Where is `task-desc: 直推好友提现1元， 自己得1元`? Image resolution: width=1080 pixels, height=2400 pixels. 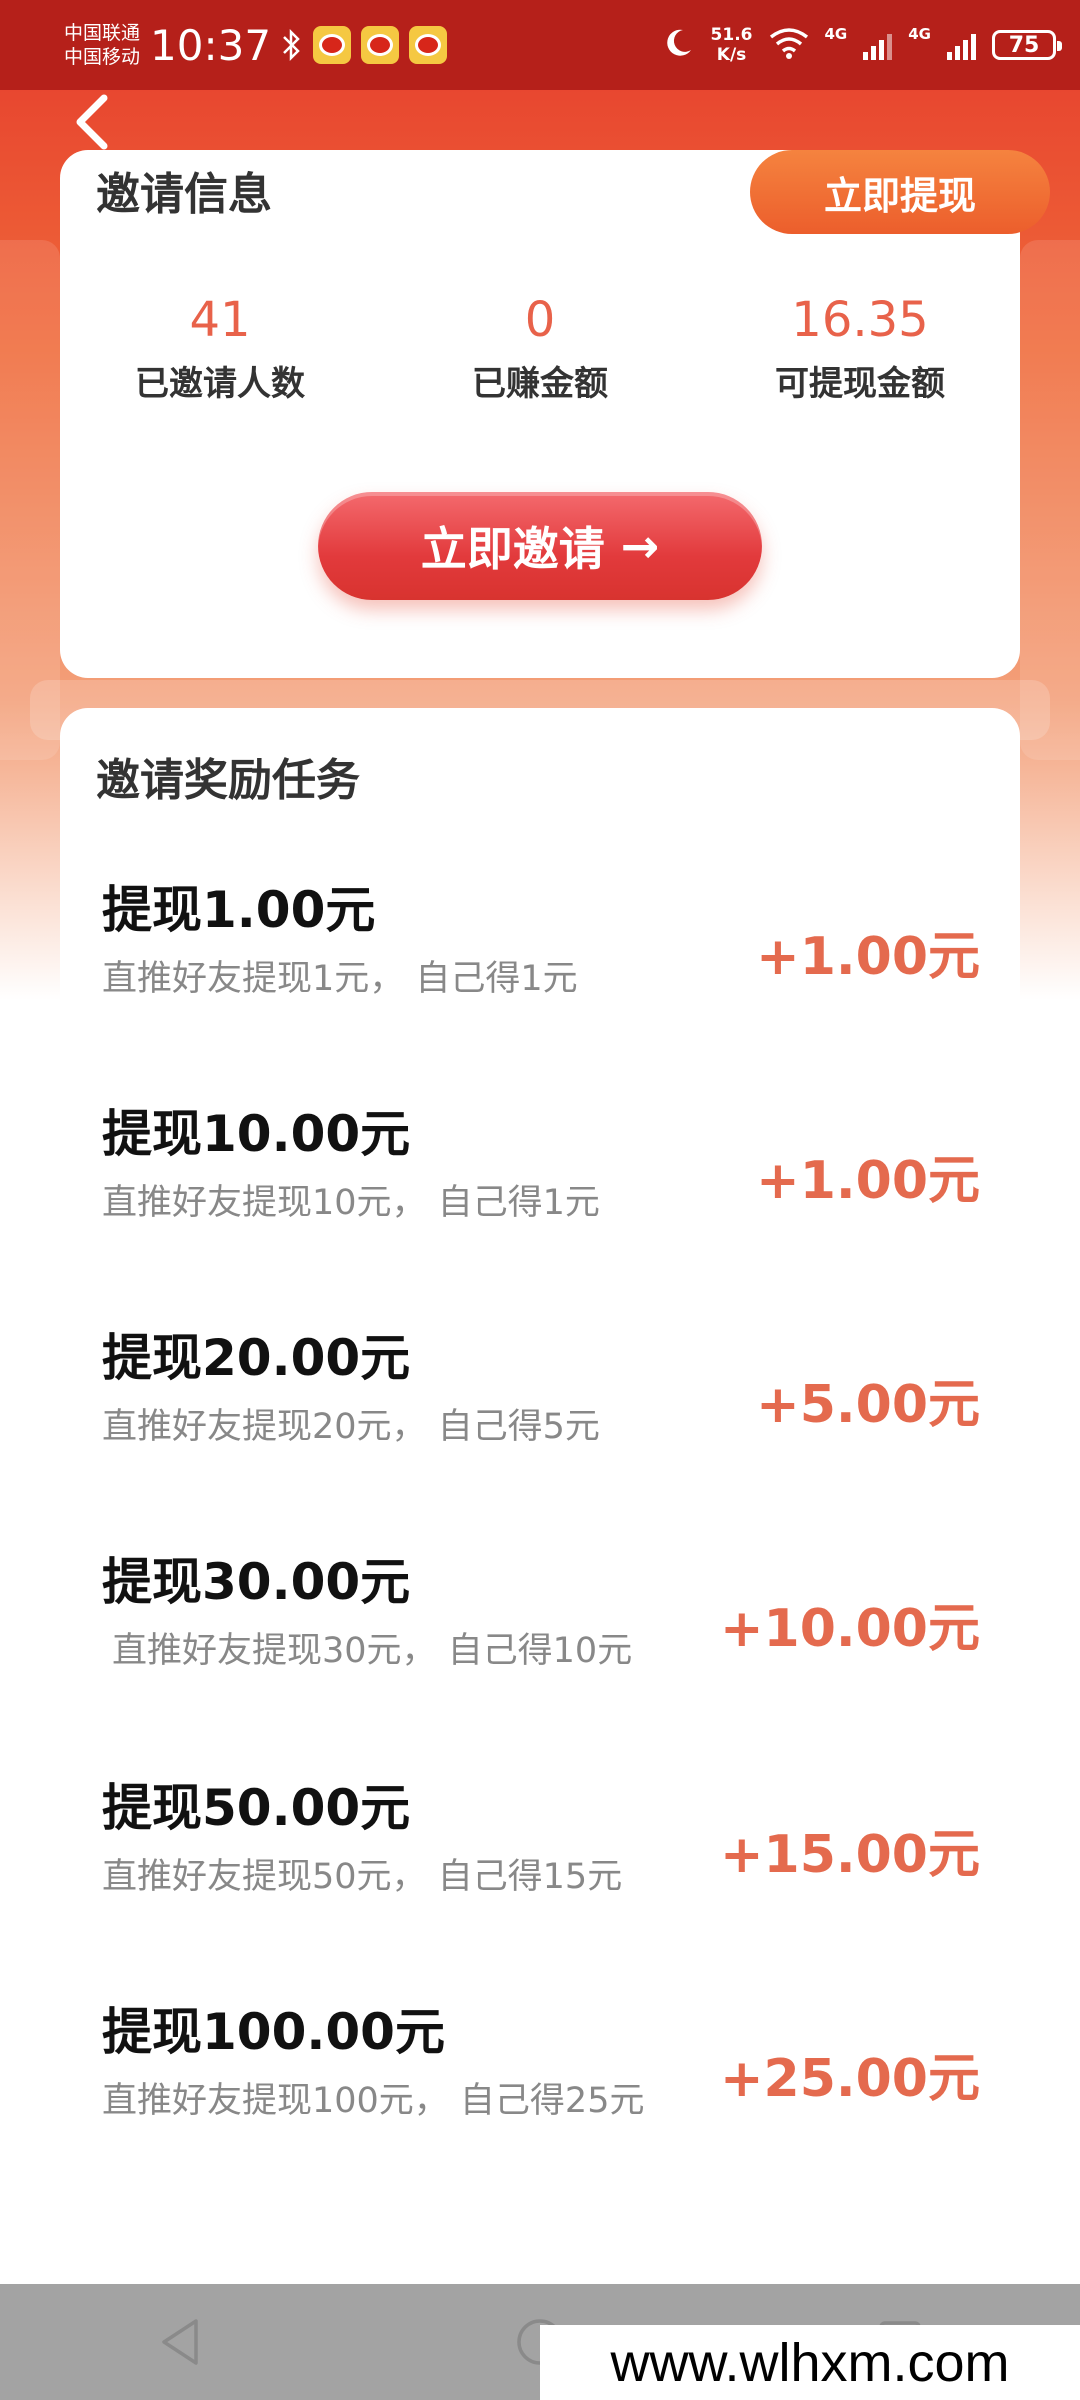 task-desc: 直推好友提现1元， 自己得1元 is located at coordinates (340, 979).